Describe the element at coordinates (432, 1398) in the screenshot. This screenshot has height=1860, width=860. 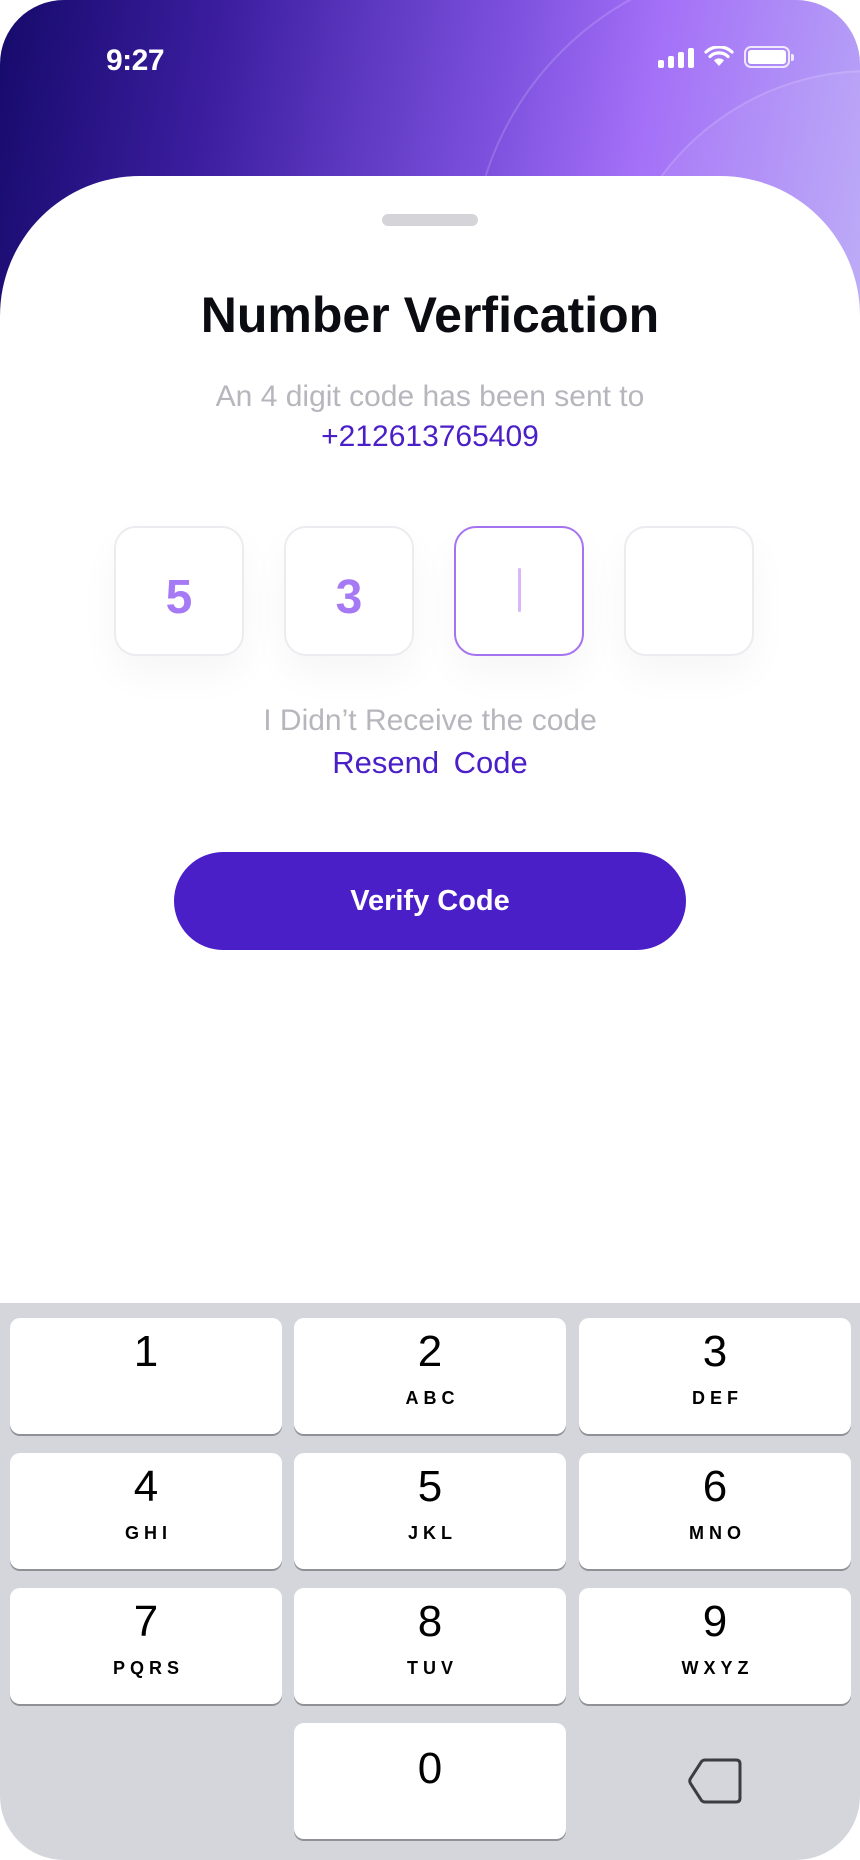
I see `key-letters: ABC` at that location.